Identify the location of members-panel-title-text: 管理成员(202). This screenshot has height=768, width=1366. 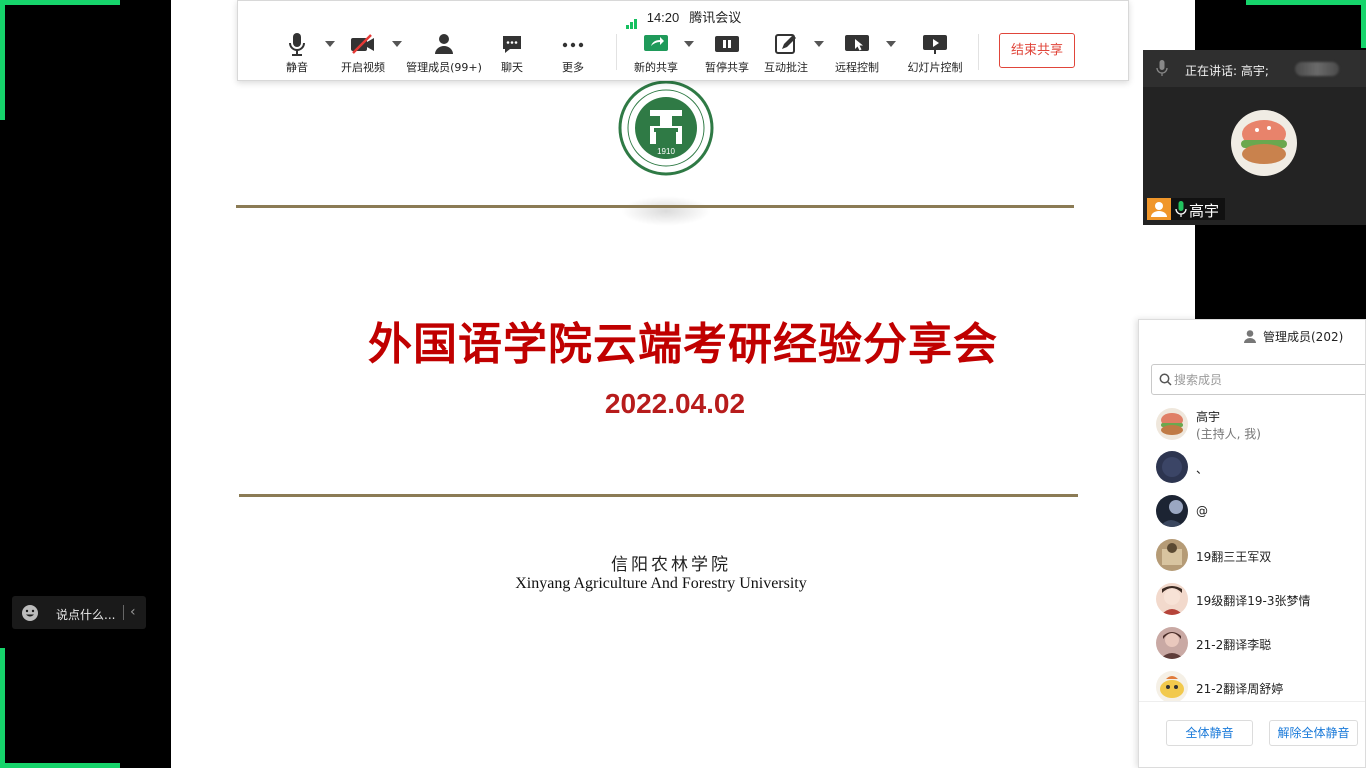
(1303, 337).